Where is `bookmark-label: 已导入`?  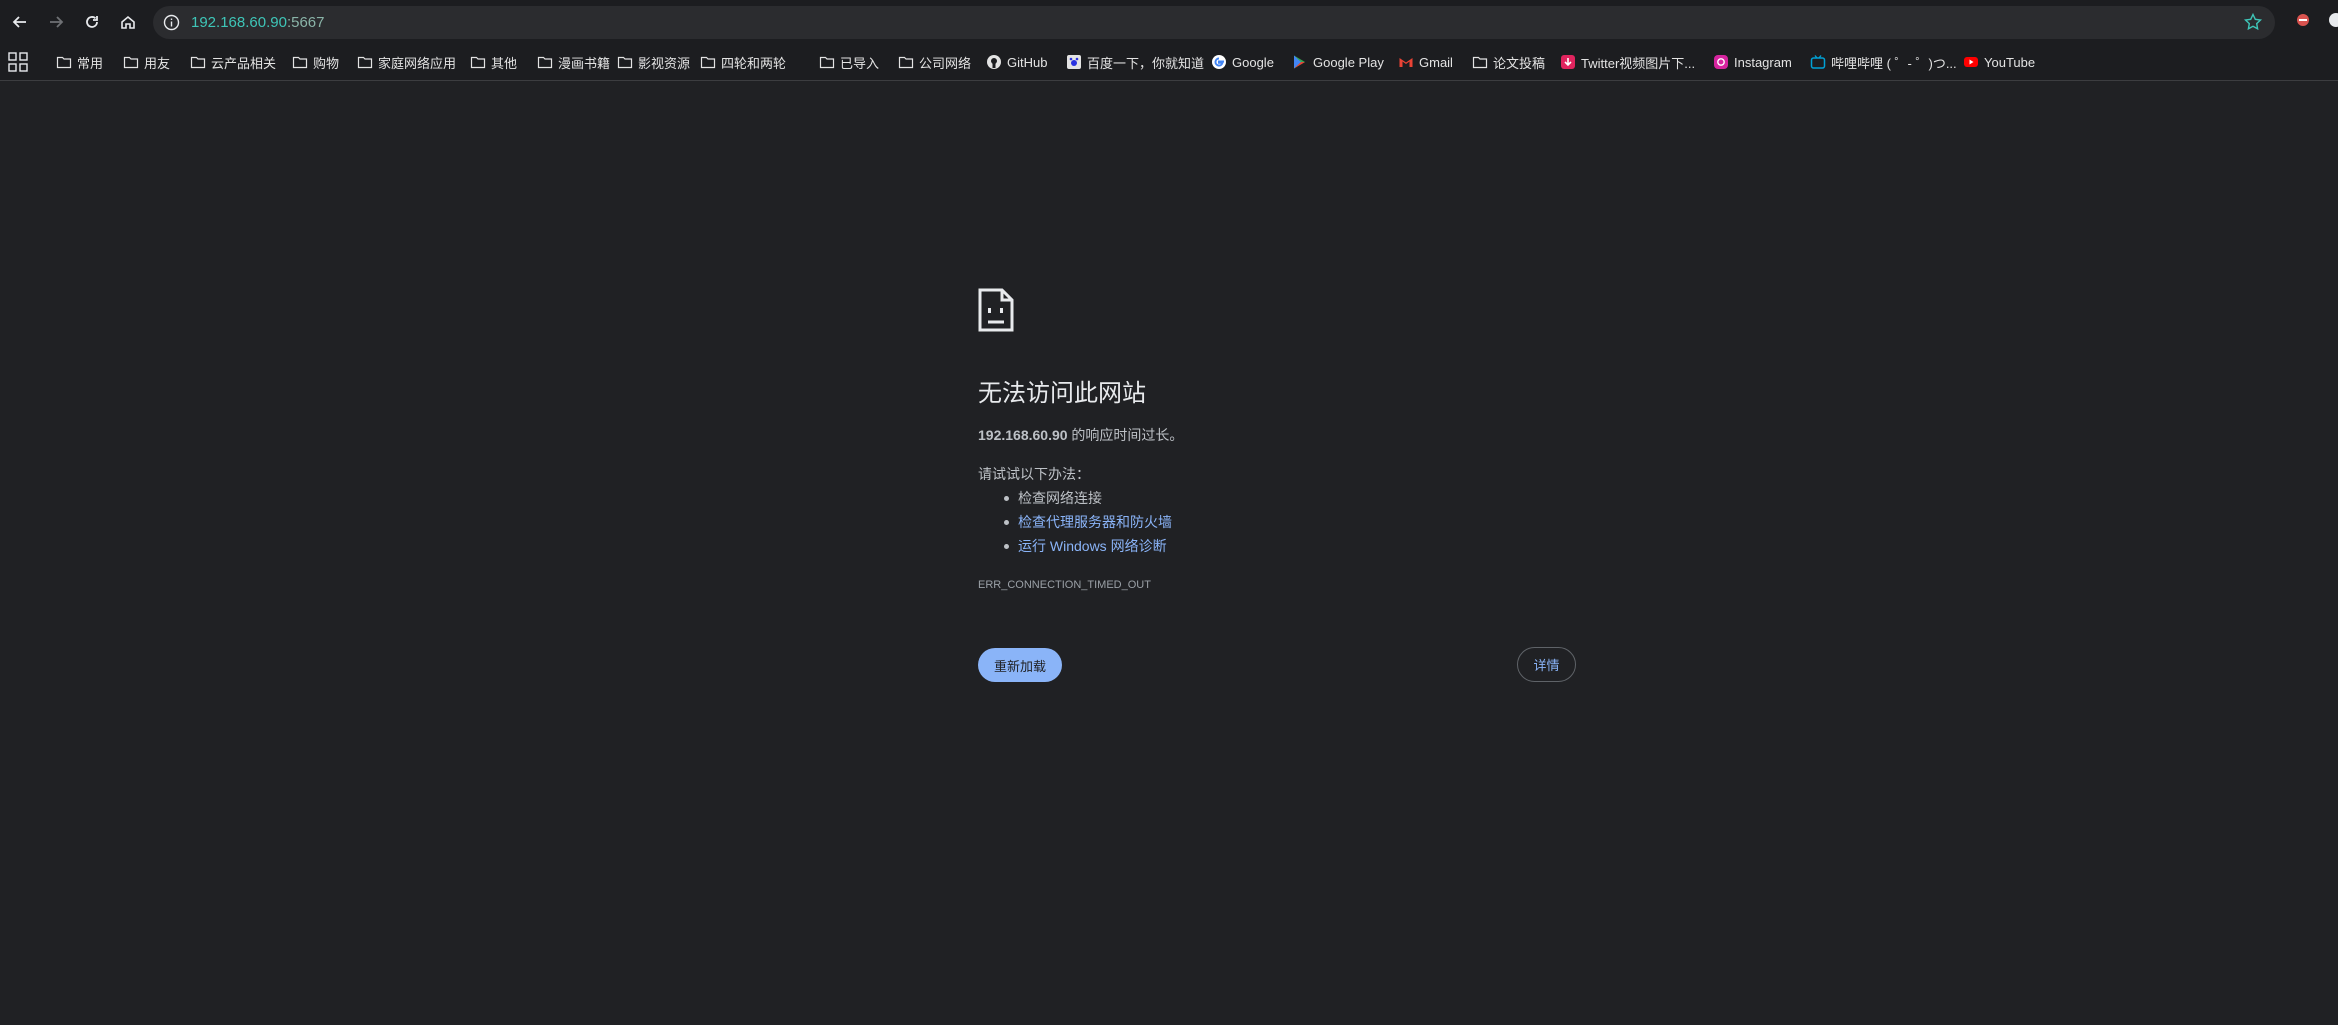 bookmark-label: 已导入 is located at coordinates (860, 63).